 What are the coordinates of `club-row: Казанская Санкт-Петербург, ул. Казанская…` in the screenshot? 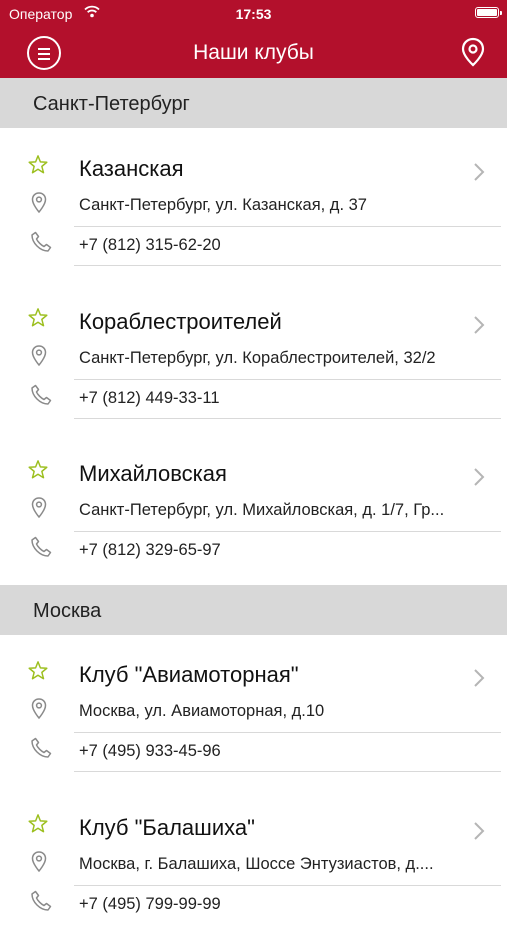 It's located at (253, 215).